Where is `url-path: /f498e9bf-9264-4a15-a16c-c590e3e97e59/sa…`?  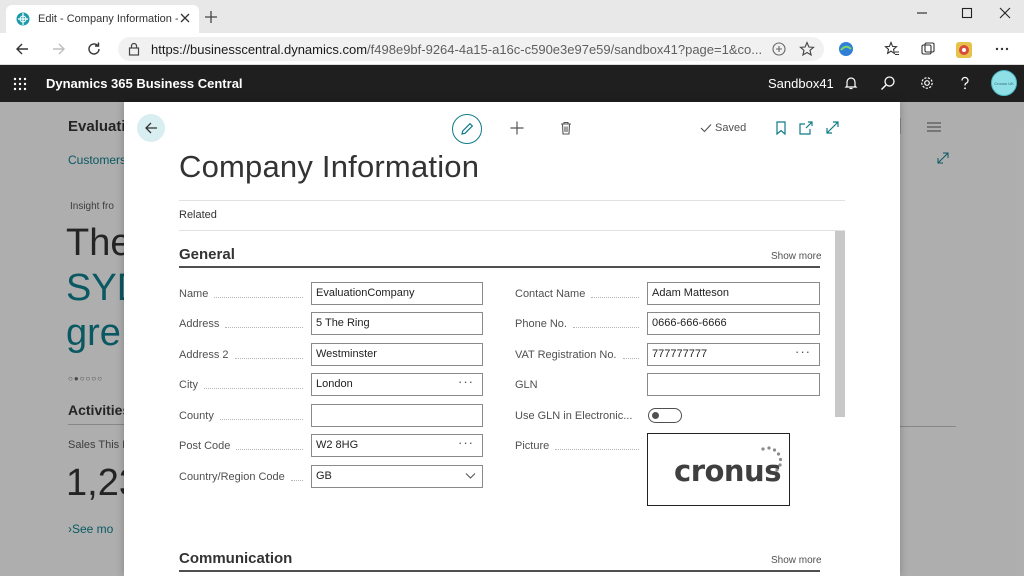 url-path: /f498e9bf-9264-4a15-a16c-c590e3e97e59/sa… is located at coordinates (565, 49).